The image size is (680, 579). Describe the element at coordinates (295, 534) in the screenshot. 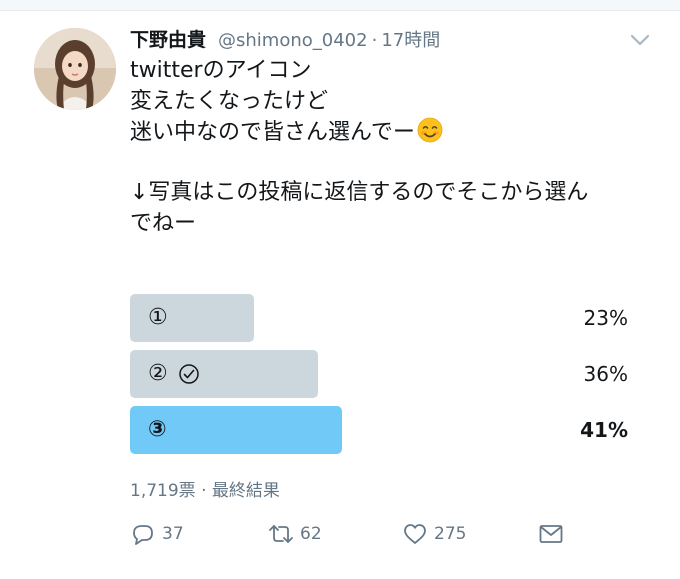

I see `retweet-button: 62` at that location.